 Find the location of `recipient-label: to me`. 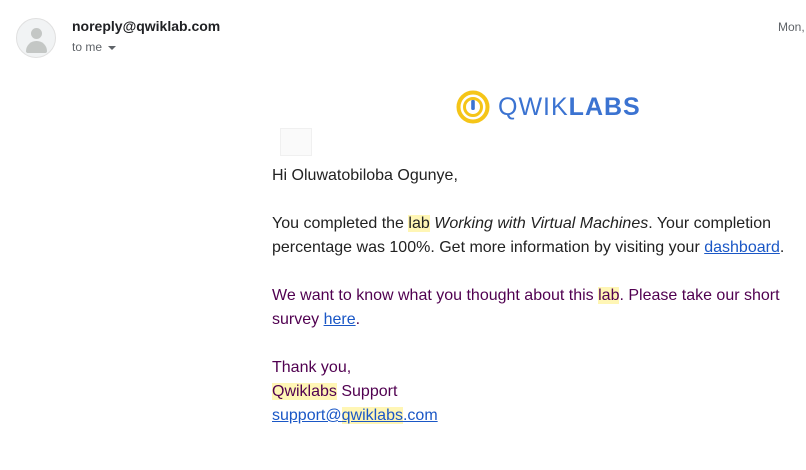

recipient-label: to me is located at coordinates (87, 47).